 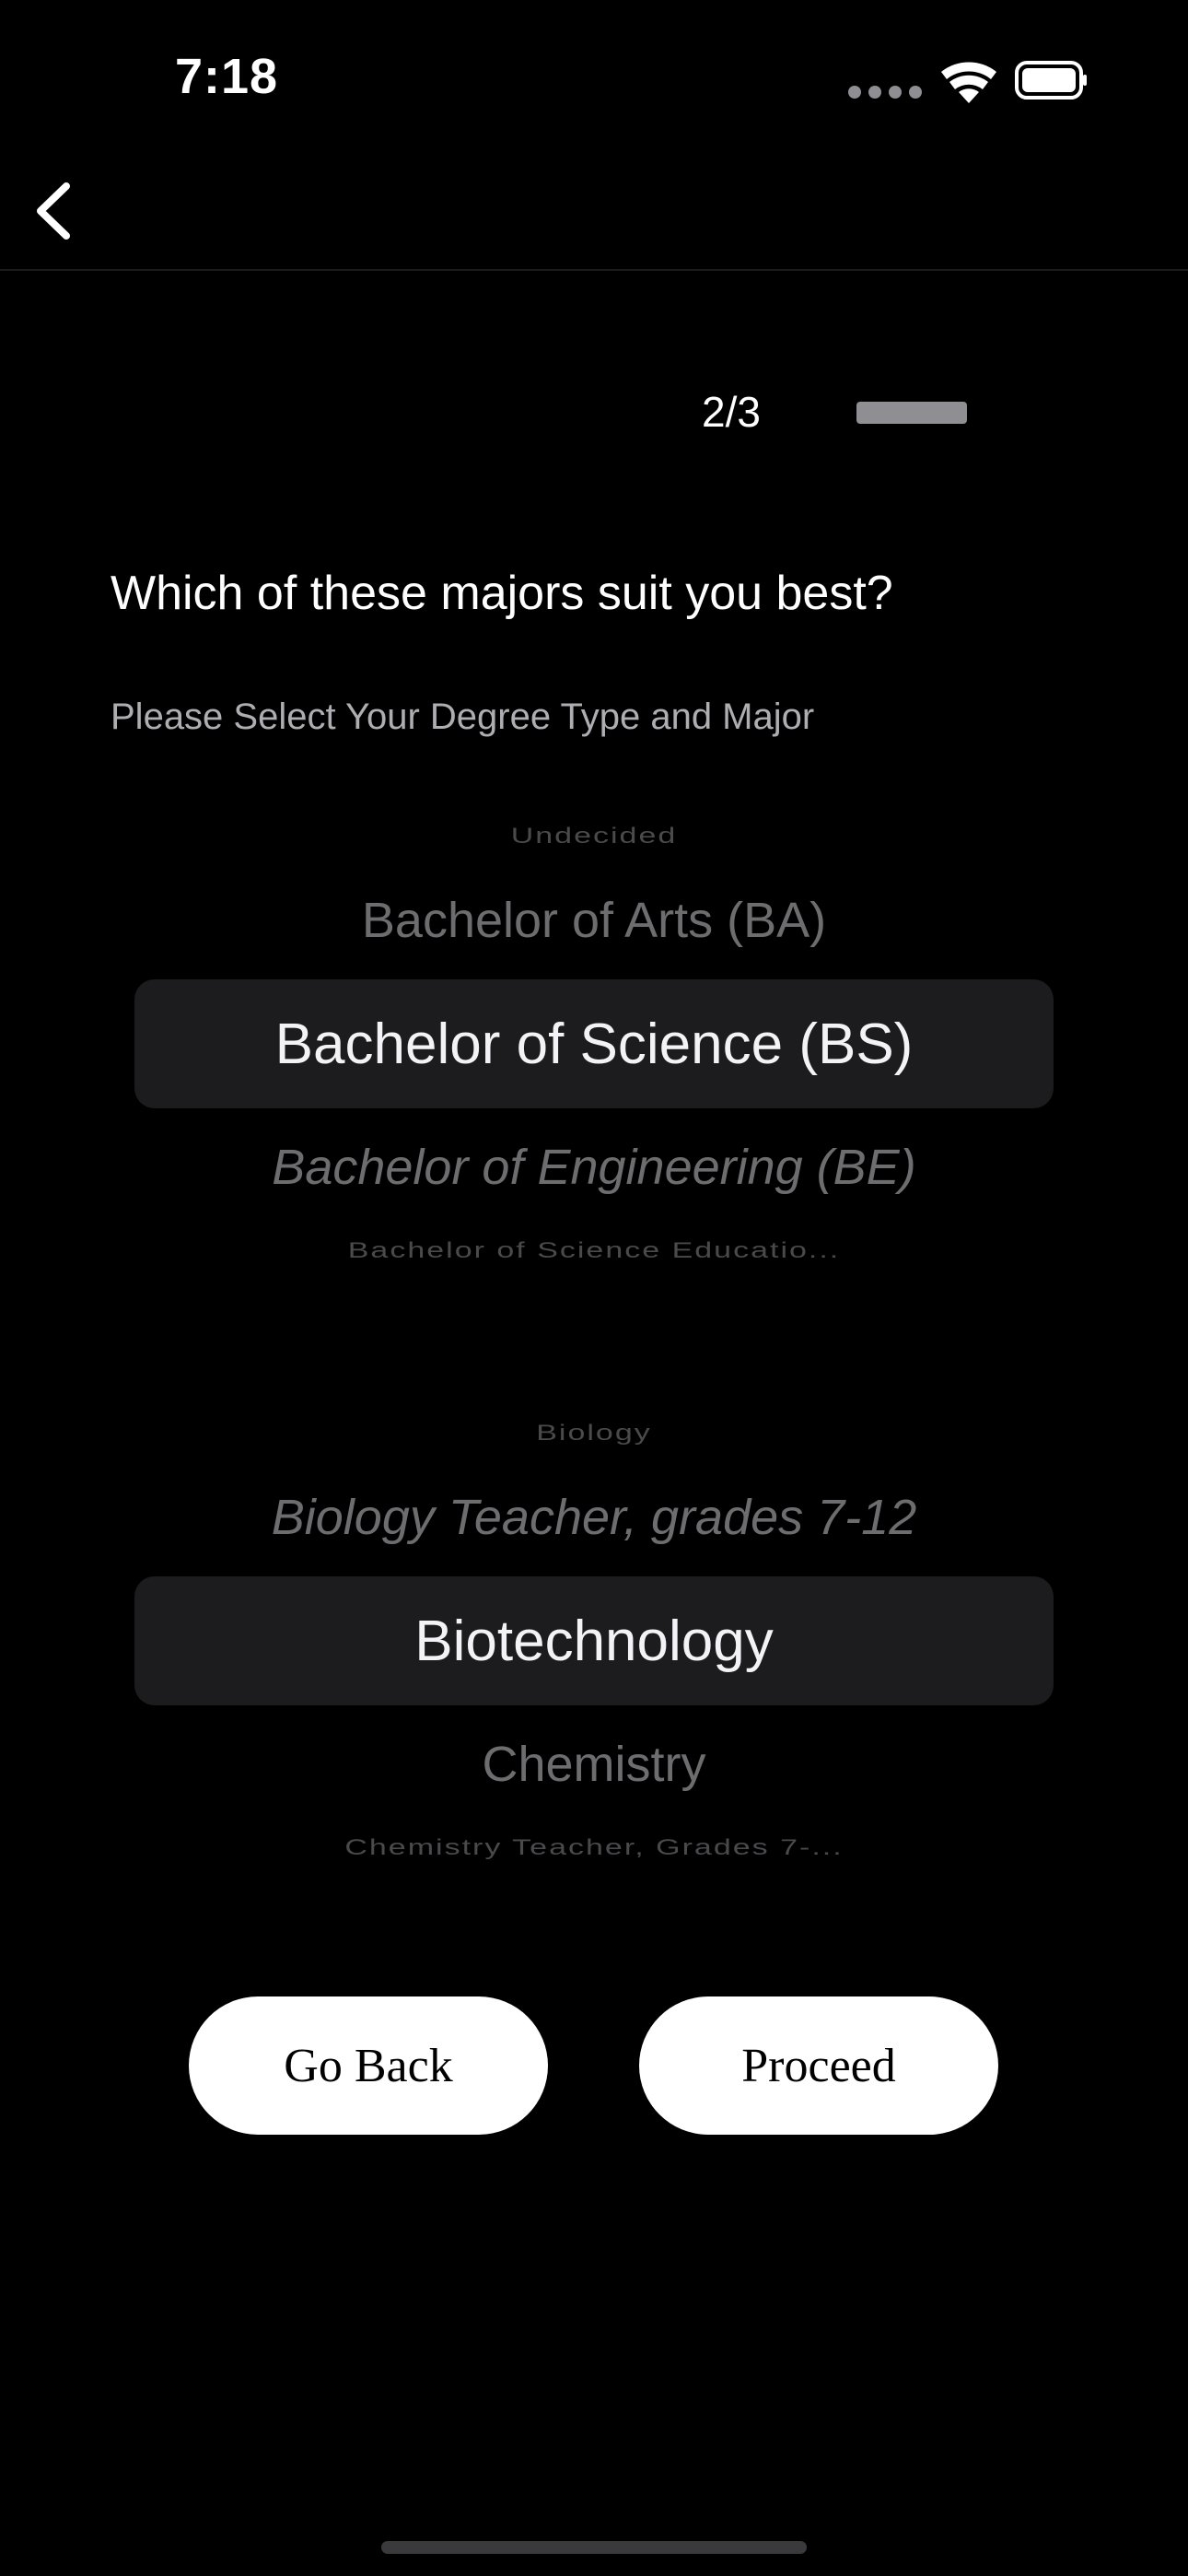 What do you see at coordinates (818, 2065) in the screenshot?
I see `proceed-button: Proceed` at bounding box center [818, 2065].